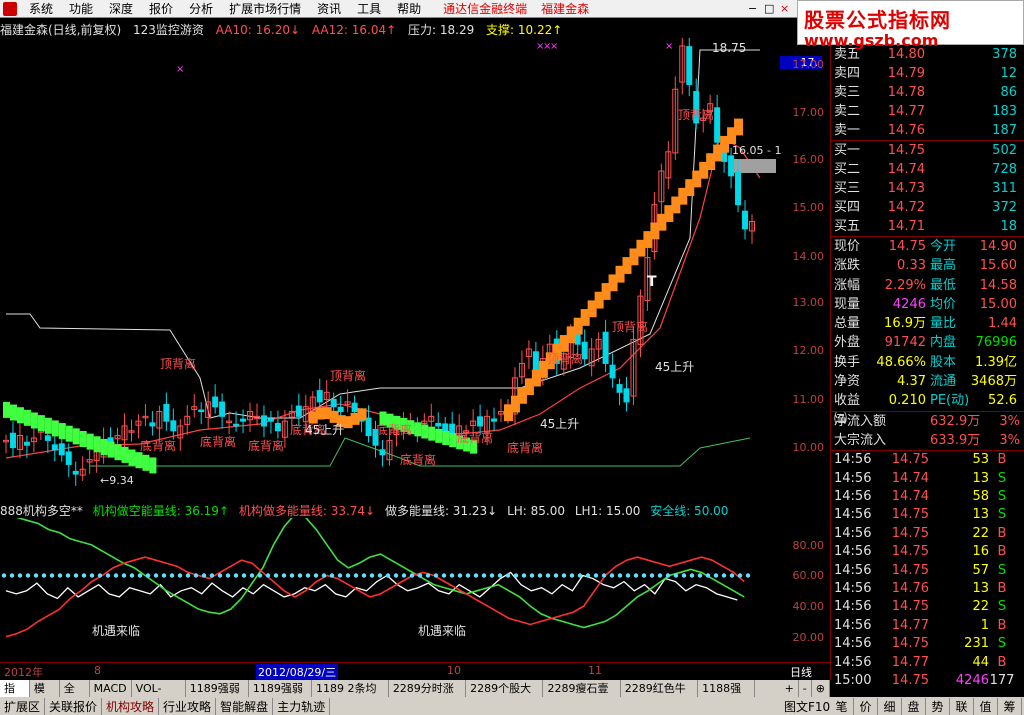 This screenshot has height=715, width=1024. What do you see at coordinates (201, 8) in the screenshot?
I see `menu-item-analysis: 分析` at bounding box center [201, 8].